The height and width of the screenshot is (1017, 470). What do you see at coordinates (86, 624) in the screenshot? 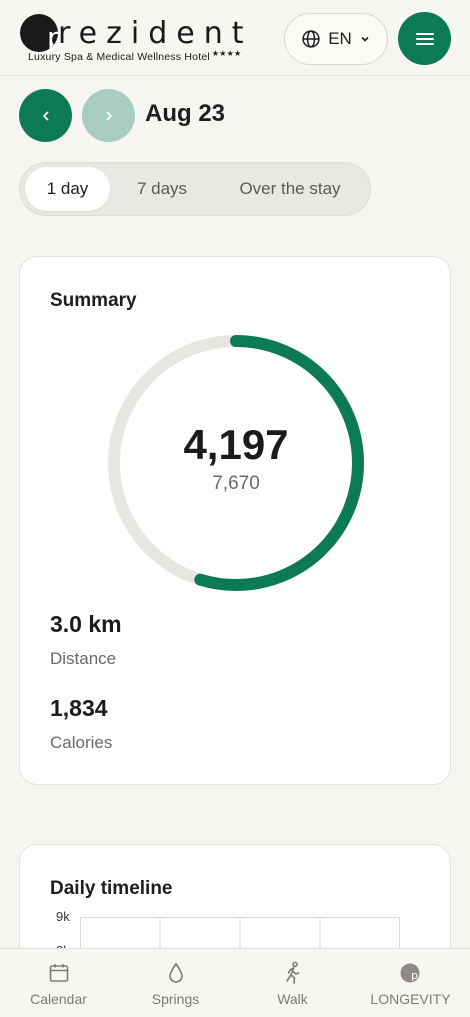
I see `distance-value: 3.0 km` at bounding box center [86, 624].